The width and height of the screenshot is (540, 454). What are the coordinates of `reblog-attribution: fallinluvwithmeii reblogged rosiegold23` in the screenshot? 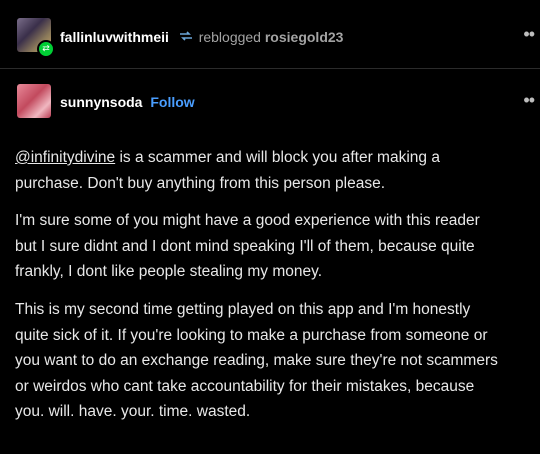 It's located at (201, 37).